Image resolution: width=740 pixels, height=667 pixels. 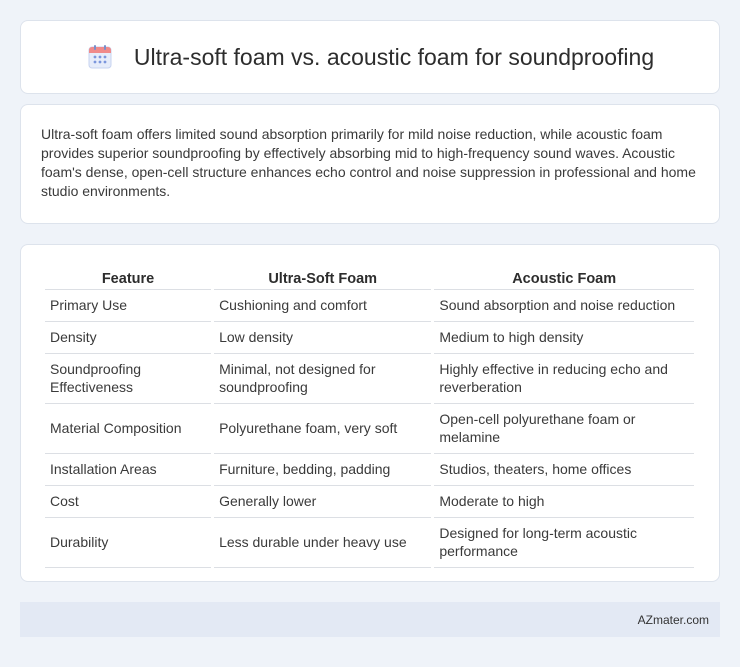 What do you see at coordinates (564, 429) in the screenshot?
I see `row-acoustic-cell: Open-cell polyurethane foam or melamine` at bounding box center [564, 429].